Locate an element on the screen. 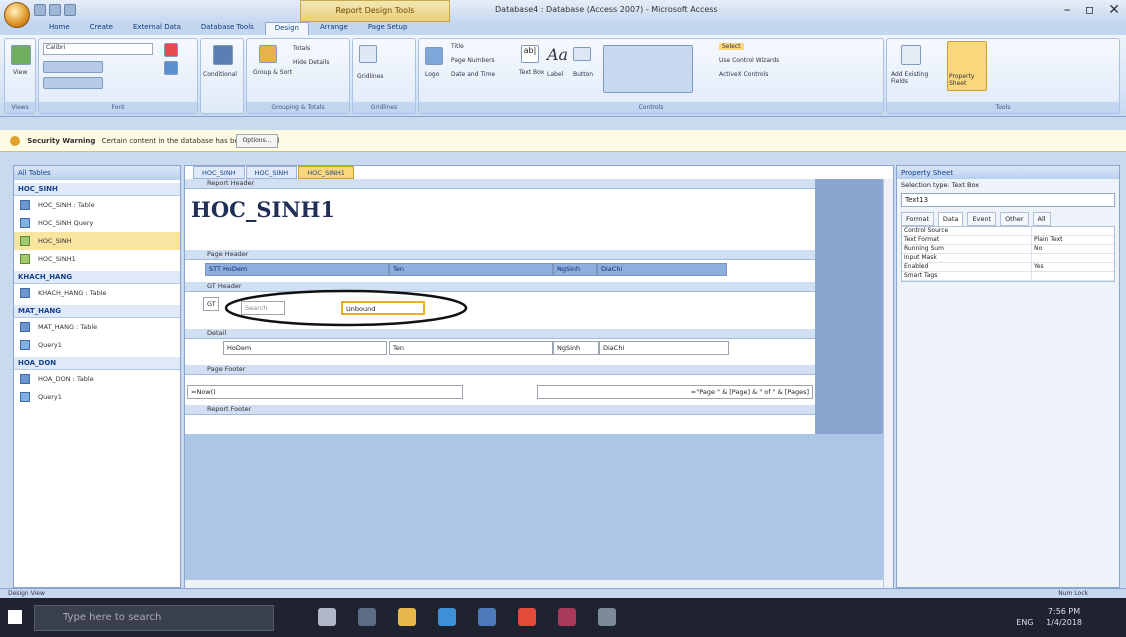 This screenshot has height=637, width=1126. font-color-icon is located at coordinates (171, 50).